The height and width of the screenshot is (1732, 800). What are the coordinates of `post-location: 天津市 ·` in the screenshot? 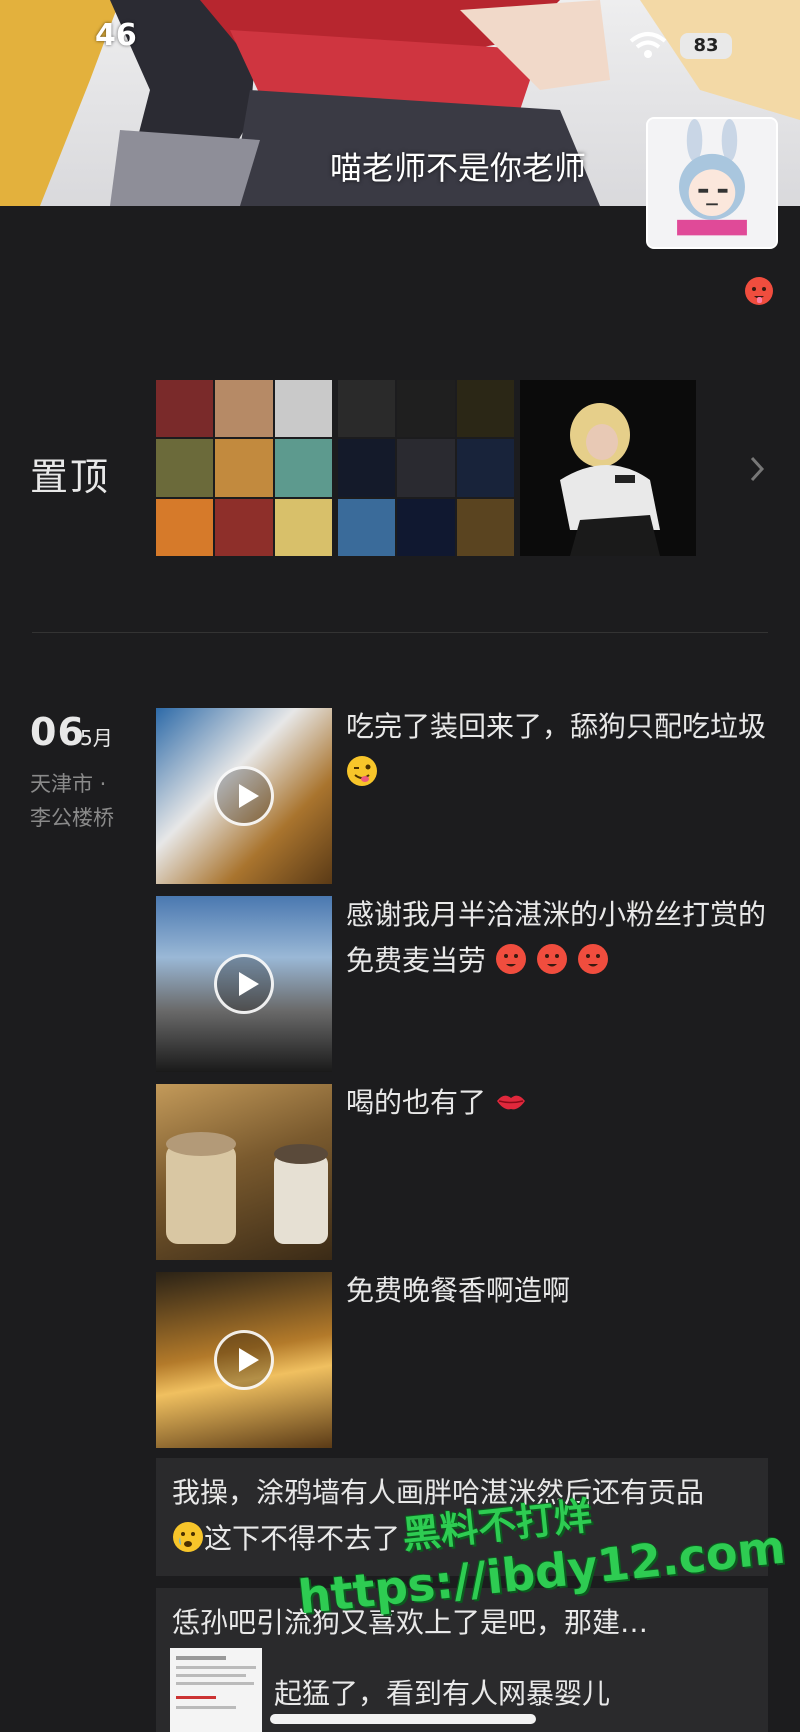 It's located at (68, 783).